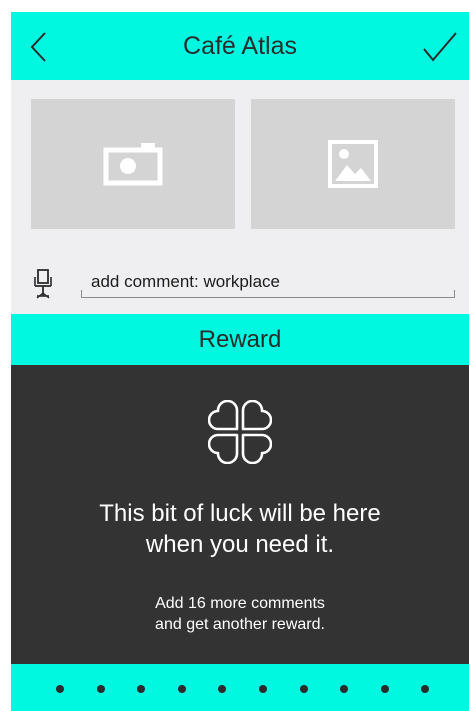  I want to click on camera-icon, so click(133, 164).